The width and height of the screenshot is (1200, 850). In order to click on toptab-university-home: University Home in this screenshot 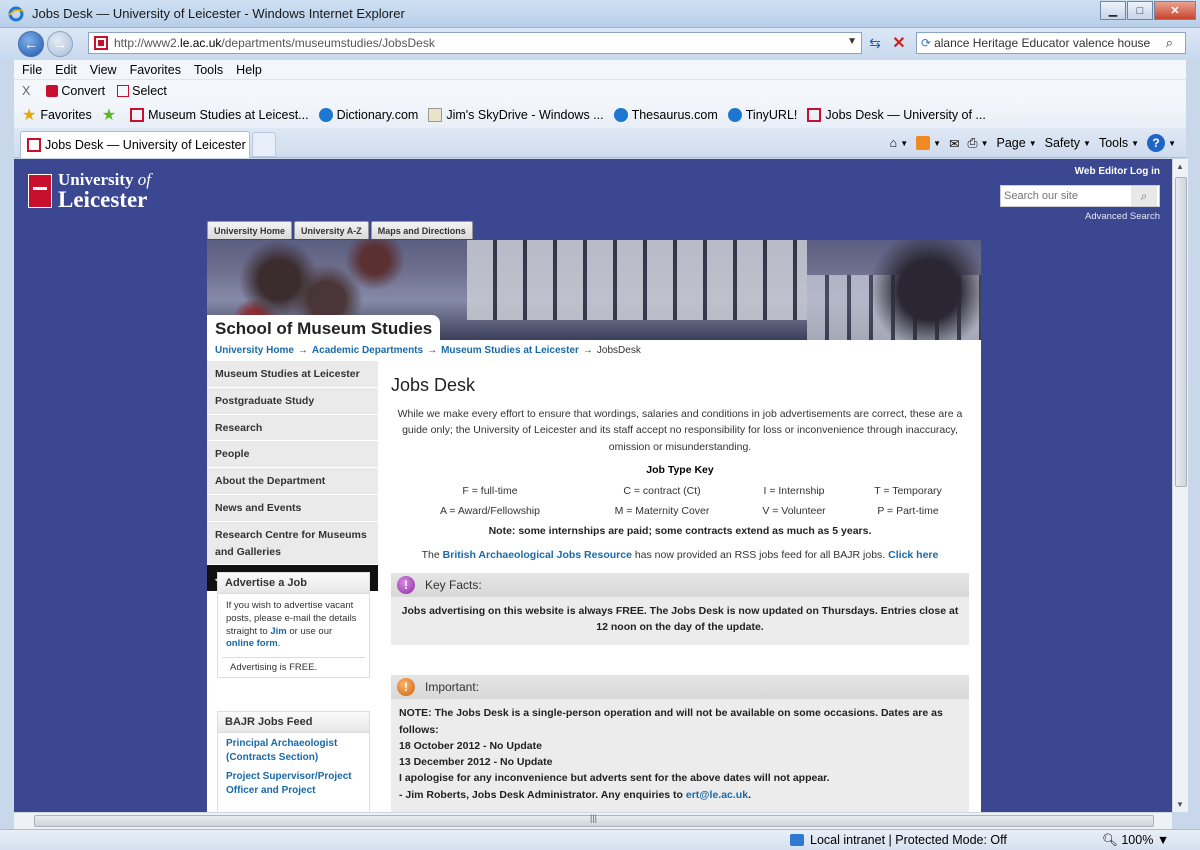, I will do `click(250, 230)`.